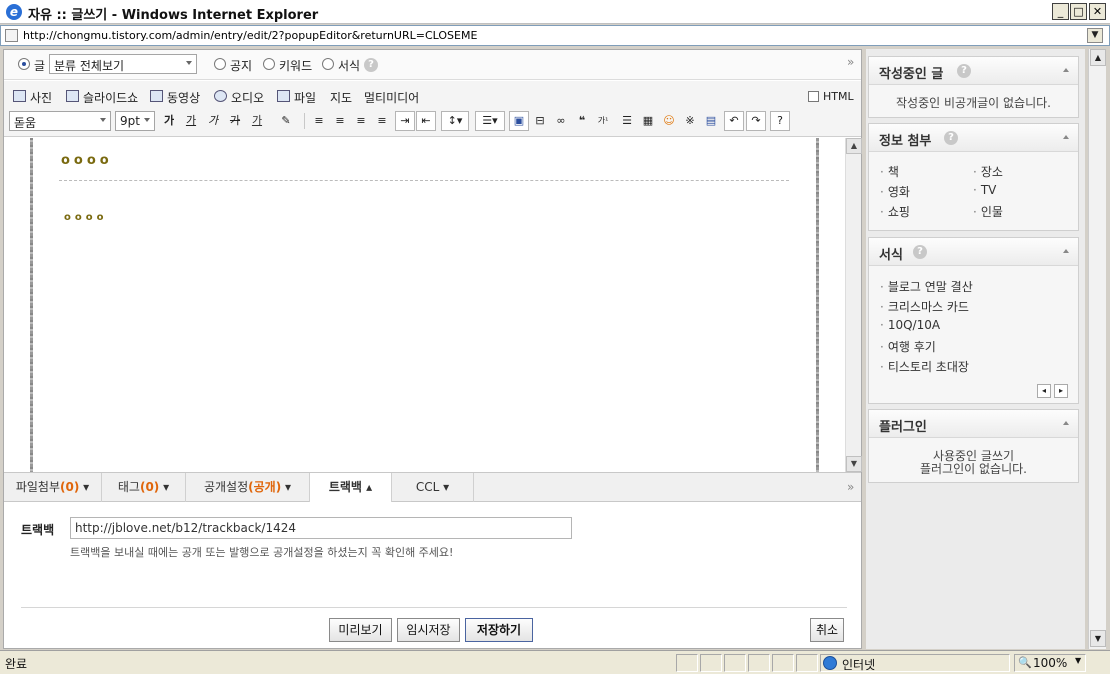 The height and width of the screenshot is (674, 1110). I want to click on panel-header: 서식 ?, so click(973, 252).